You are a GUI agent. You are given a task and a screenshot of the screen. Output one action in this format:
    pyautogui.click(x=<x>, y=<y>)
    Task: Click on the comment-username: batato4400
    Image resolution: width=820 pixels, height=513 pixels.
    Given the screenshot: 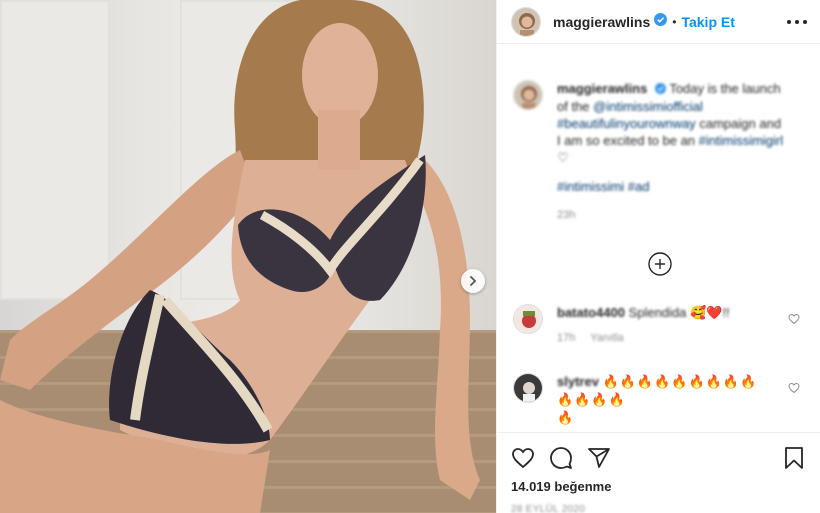 What is the action you would take?
    pyautogui.click(x=591, y=312)
    